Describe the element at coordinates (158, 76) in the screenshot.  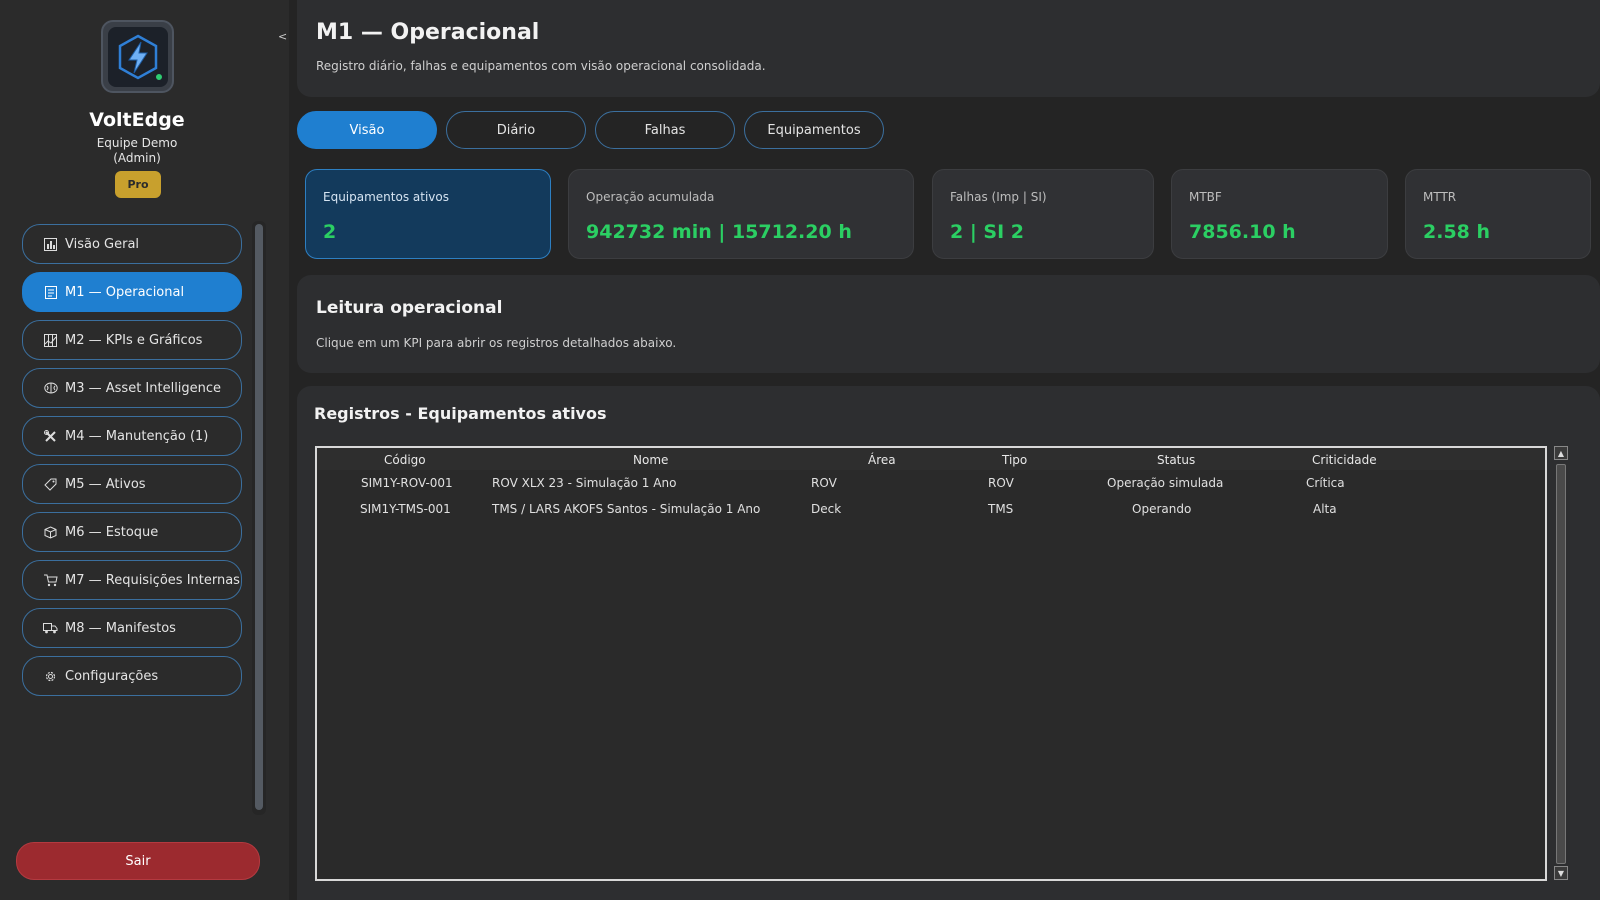
I see `online-status-dot` at that location.